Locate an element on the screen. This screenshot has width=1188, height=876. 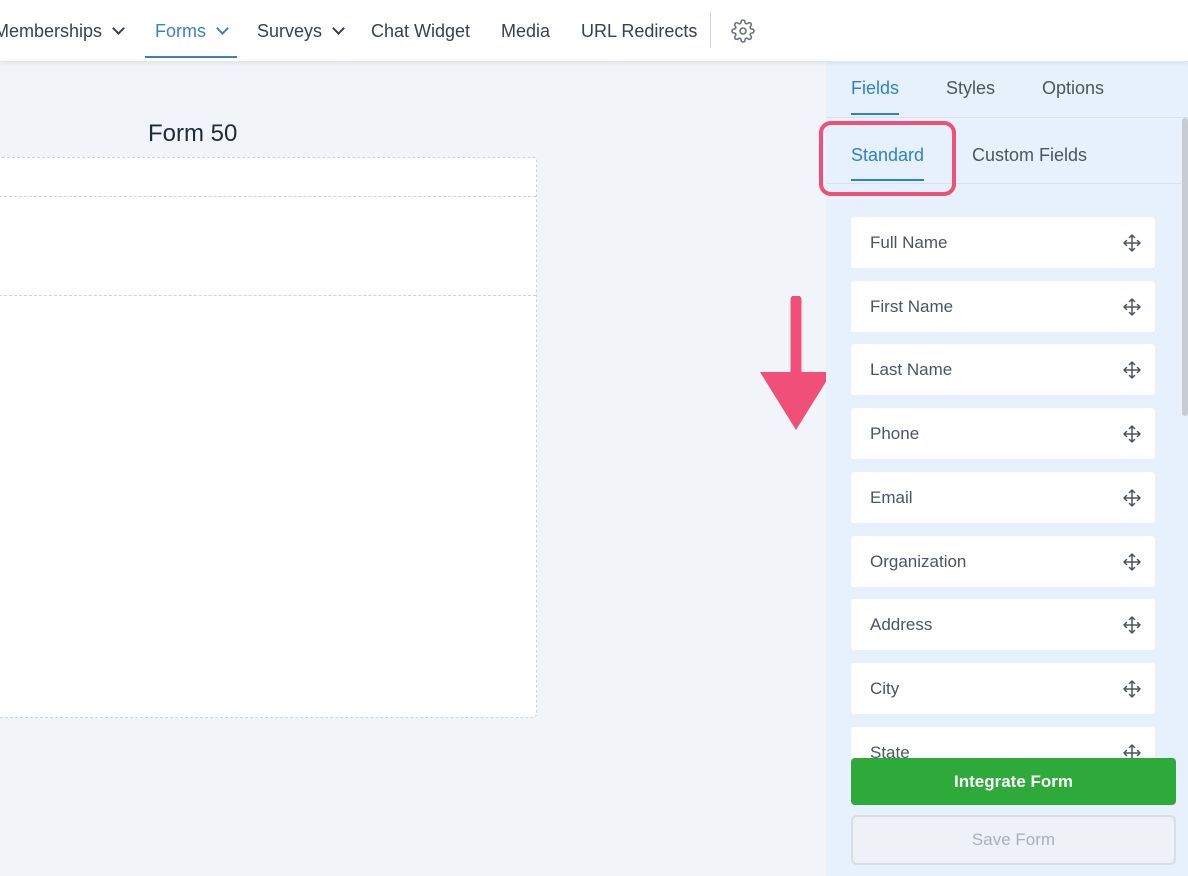
tab-options: Options is located at coordinates (1073, 88).